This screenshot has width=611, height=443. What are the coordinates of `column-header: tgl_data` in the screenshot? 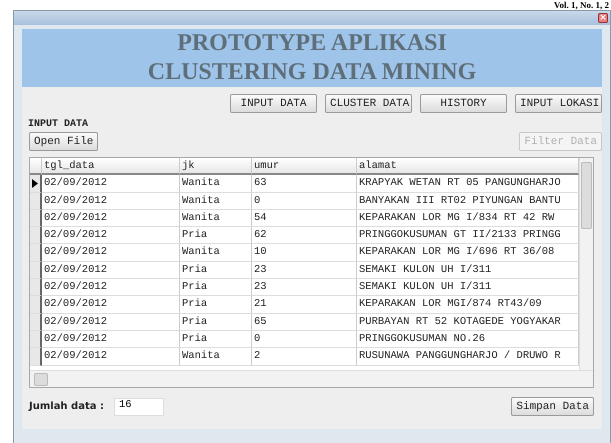 It's located at (111, 167).